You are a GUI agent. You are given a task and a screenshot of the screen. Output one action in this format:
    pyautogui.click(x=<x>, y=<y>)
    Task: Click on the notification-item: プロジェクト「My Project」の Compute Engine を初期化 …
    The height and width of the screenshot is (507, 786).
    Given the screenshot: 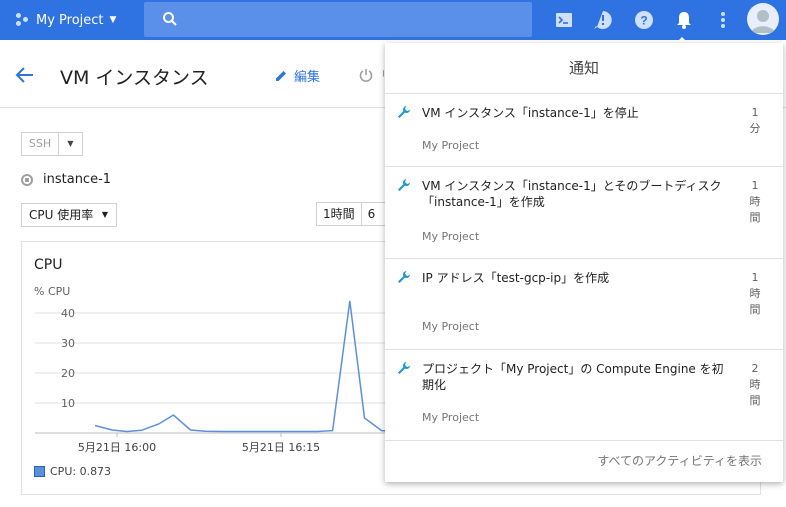 What is the action you would take?
    pyautogui.click(x=584, y=396)
    